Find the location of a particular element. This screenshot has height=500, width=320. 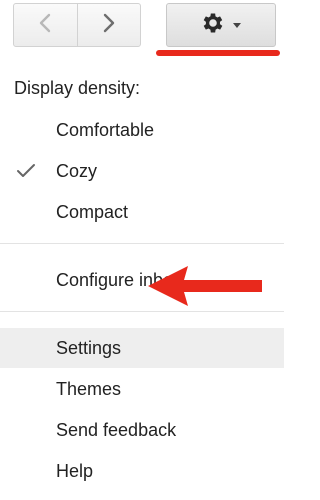

settings-gear-button is located at coordinates (221, 25).